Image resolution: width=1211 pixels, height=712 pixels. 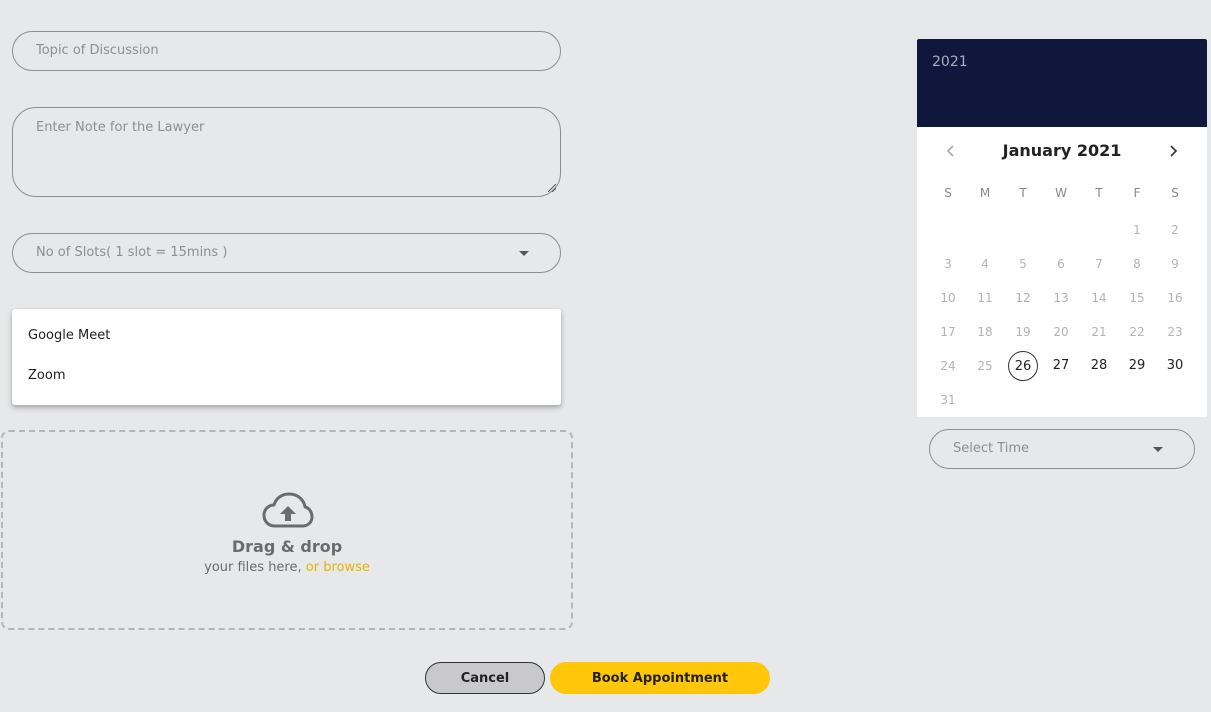 What do you see at coordinates (1099, 366) in the screenshot?
I see `calendar-day: 28` at bounding box center [1099, 366].